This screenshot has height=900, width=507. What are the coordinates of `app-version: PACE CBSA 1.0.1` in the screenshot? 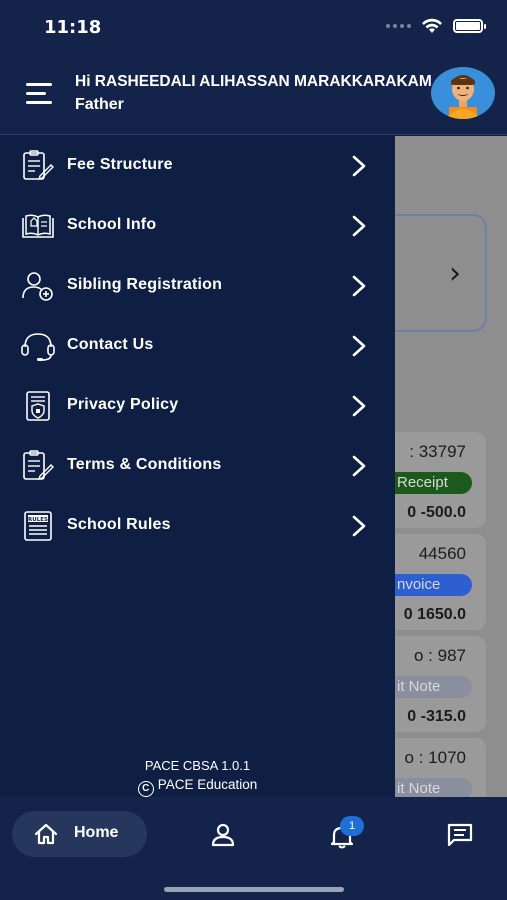 It's located at (197, 765).